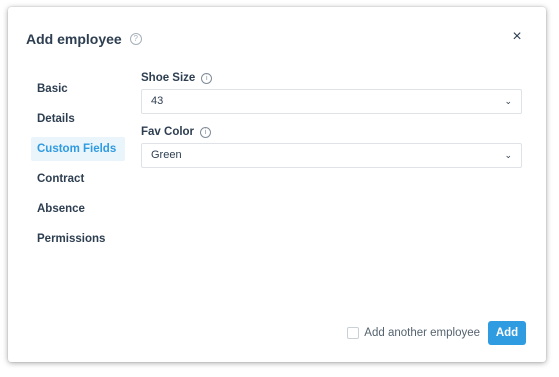  I want to click on dialog-title: Add employee, so click(74, 39).